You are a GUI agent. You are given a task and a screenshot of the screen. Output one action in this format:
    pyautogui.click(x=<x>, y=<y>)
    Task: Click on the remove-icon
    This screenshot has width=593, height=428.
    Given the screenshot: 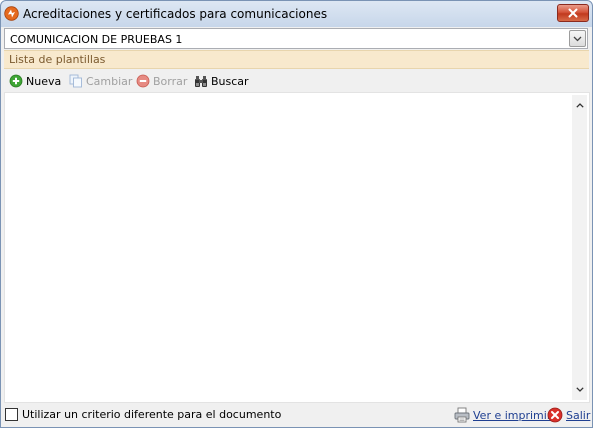 What is the action you would take?
    pyautogui.click(x=143, y=81)
    